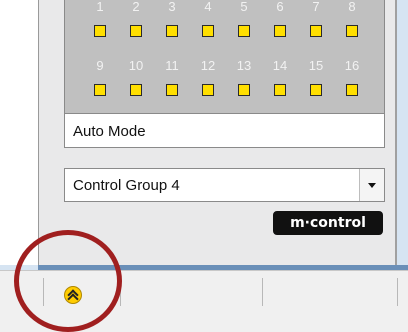  I want to click on control-group-select: Control Group 4, so click(224, 185).